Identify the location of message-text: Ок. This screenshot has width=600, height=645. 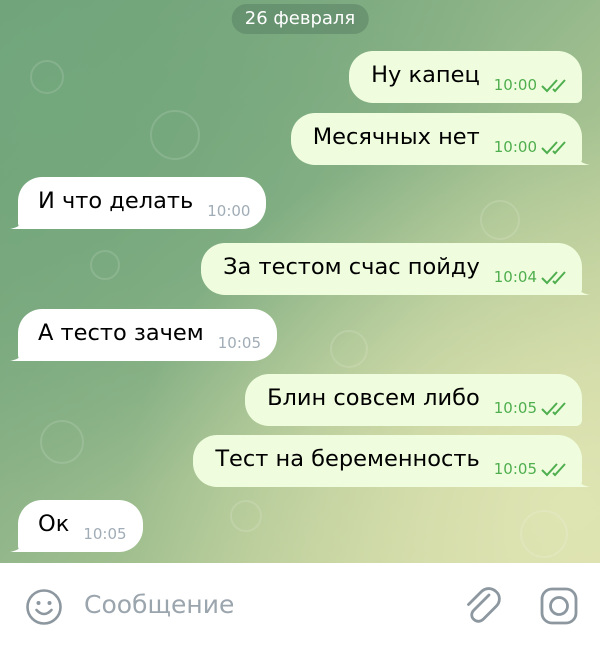
(54, 524).